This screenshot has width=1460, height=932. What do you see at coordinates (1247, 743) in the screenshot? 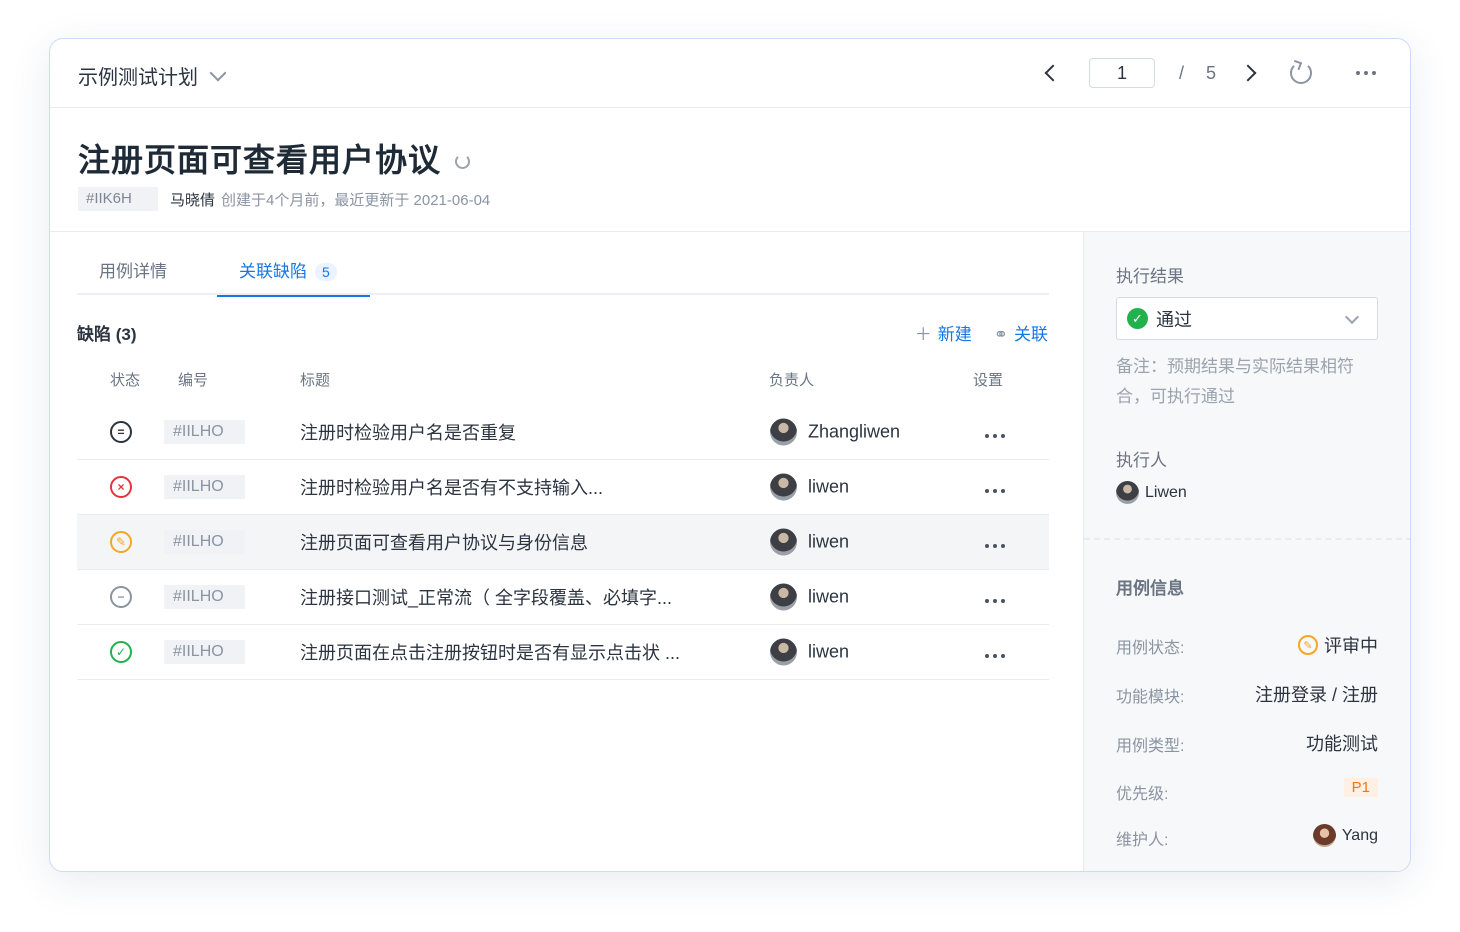
I see `info-row-type: 用例类型: 功能测试` at bounding box center [1247, 743].